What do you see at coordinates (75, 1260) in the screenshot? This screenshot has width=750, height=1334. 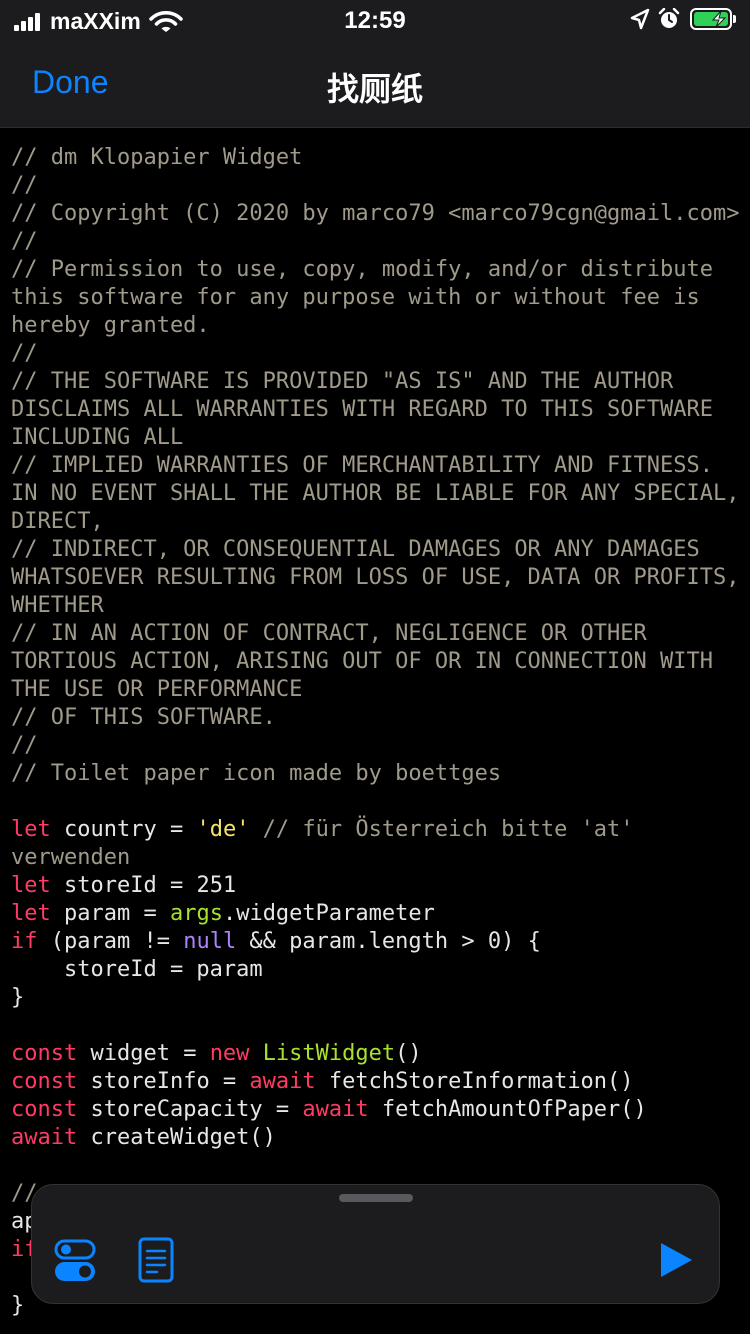 I see `toggles-icon` at bounding box center [75, 1260].